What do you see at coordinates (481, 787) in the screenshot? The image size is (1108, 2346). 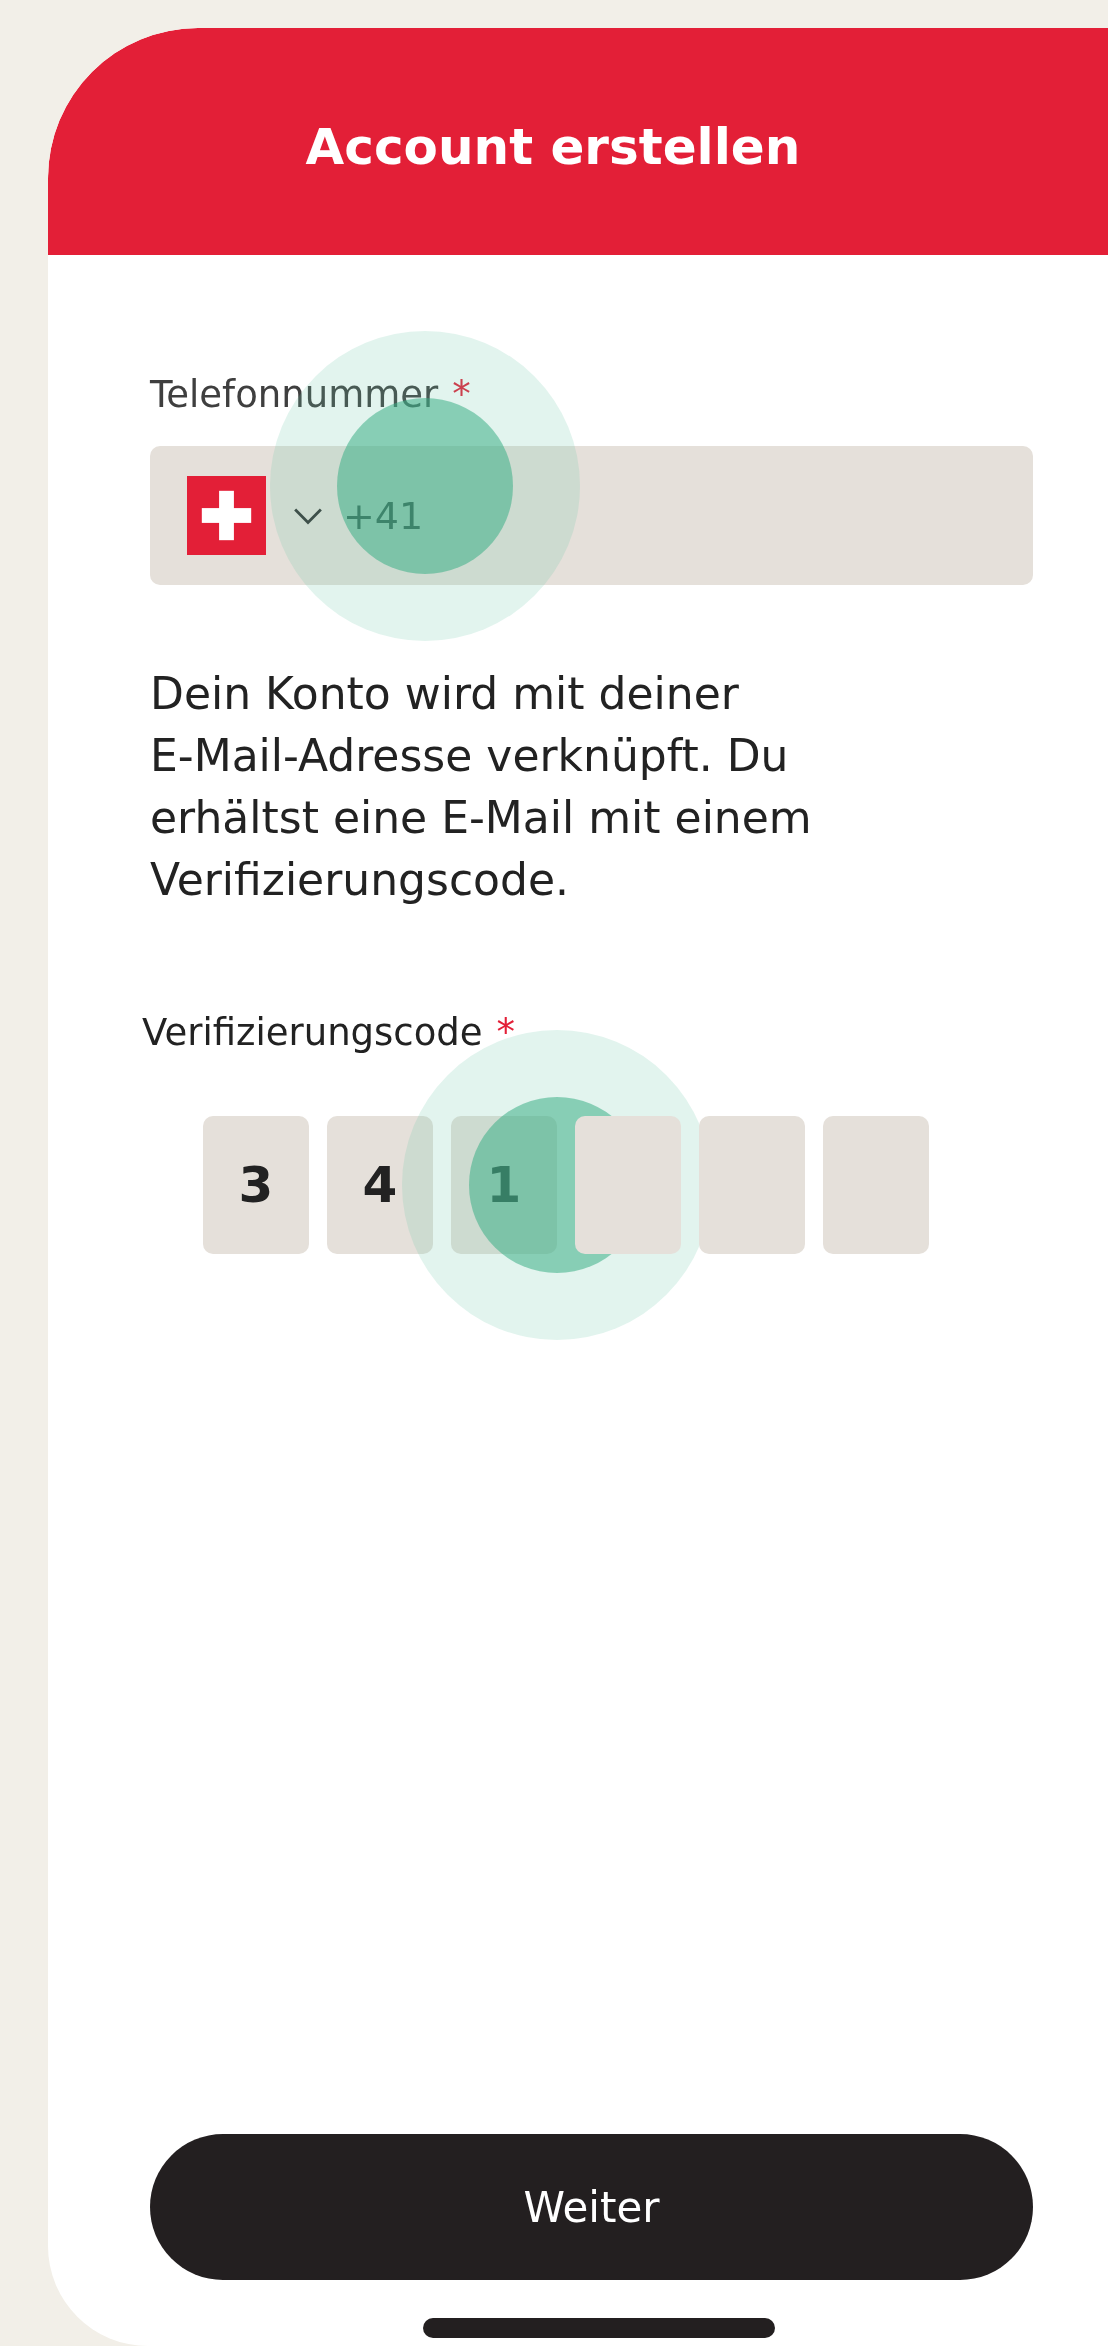 I see `description-text: Dein Konto wird mit deiner E-Mail-Adresse verknüpft. Du erhältst eine E-Mail mit einem Verifizierungscode.` at bounding box center [481, 787].